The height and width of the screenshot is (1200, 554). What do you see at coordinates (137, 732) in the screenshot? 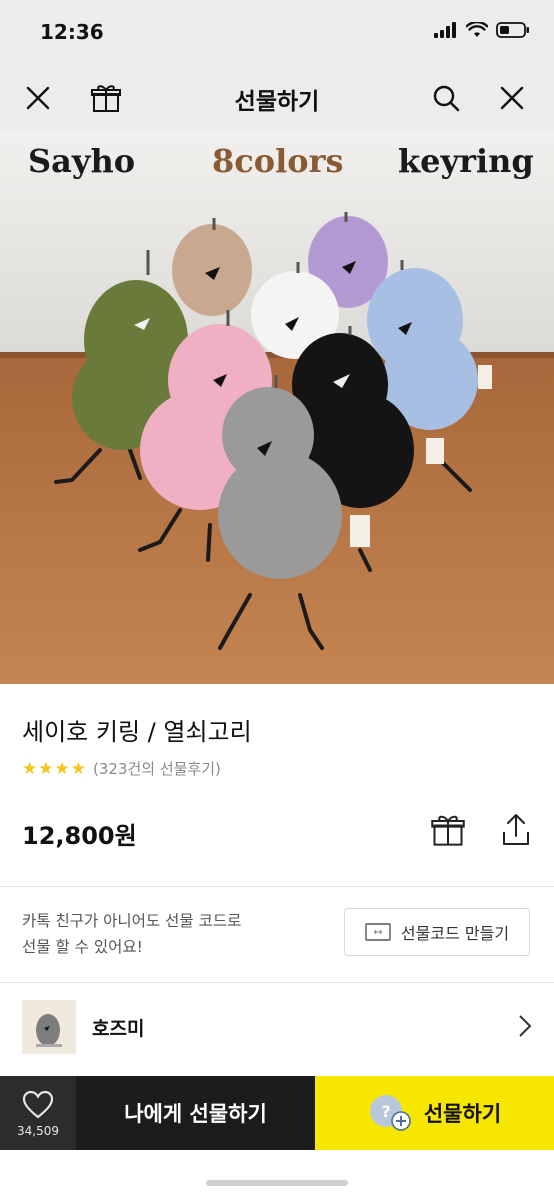
I see `product-name: 세이호 키링 / 열쇠고리` at bounding box center [137, 732].